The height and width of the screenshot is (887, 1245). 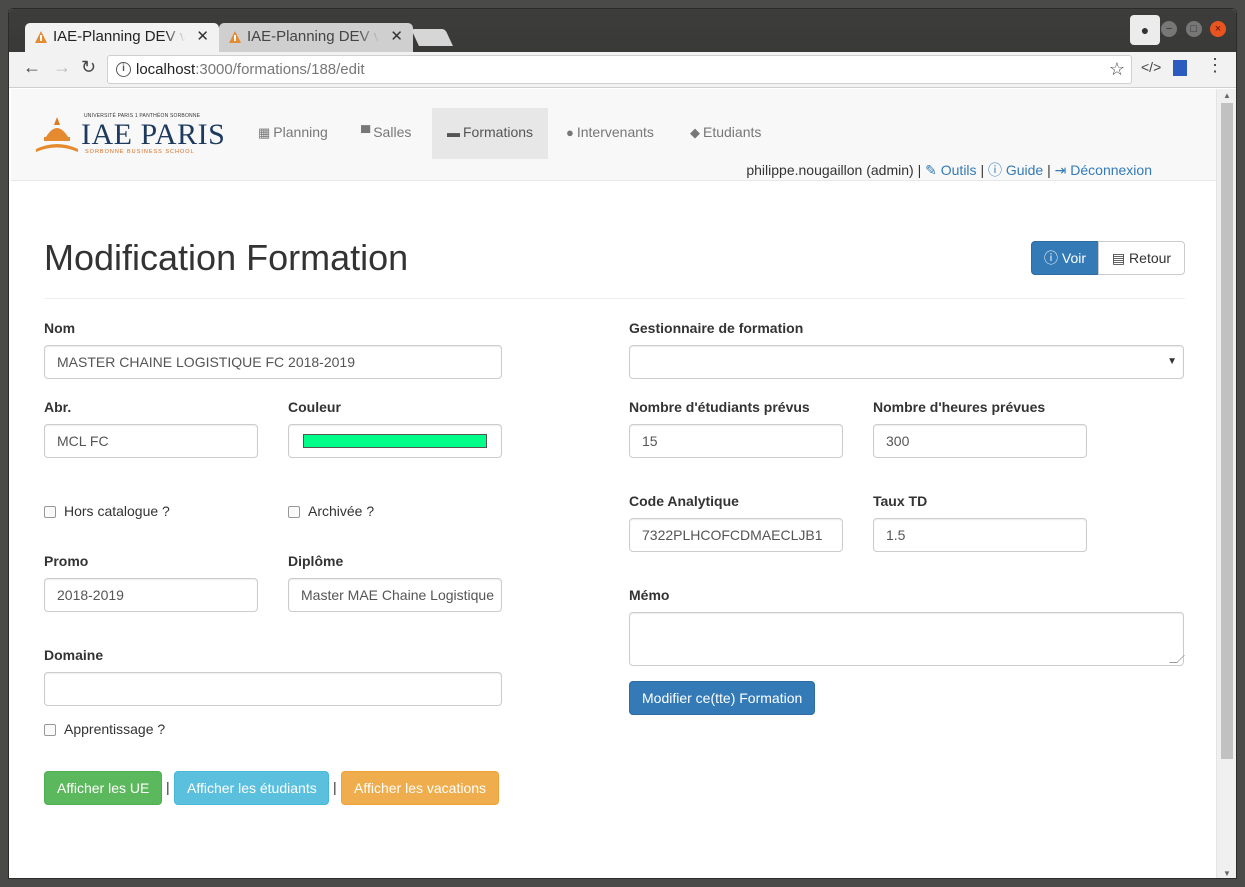 I want to click on graduation-cap-icon: ◆, so click(x=695, y=132).